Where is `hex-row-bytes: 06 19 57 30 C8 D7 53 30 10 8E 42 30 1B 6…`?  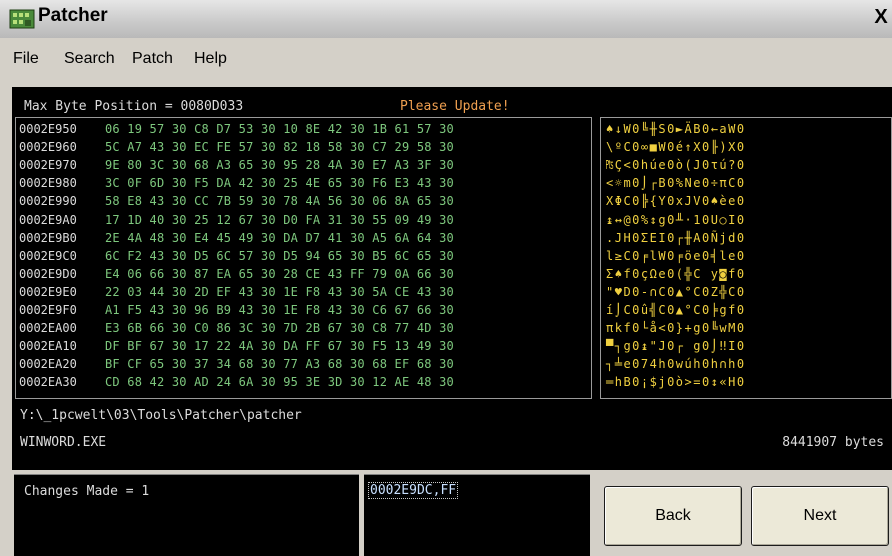 hex-row-bytes: 06 19 57 30 C8 D7 53 30 10 8E 42 30 1B 6… is located at coordinates (279, 129).